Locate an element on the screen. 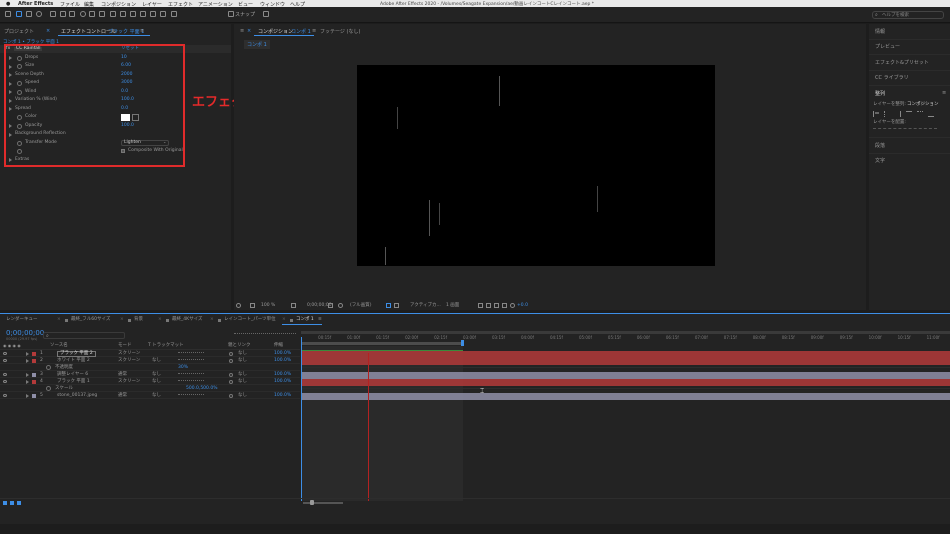 Image resolution: width=950 pixels, height=534 pixels. zoom-select: 100 % is located at coordinates (268, 306).